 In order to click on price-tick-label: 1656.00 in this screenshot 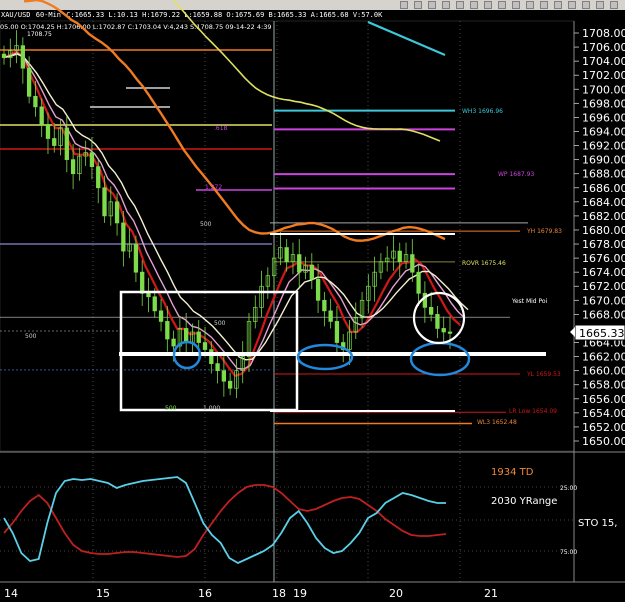, I will do `click(603, 399)`.